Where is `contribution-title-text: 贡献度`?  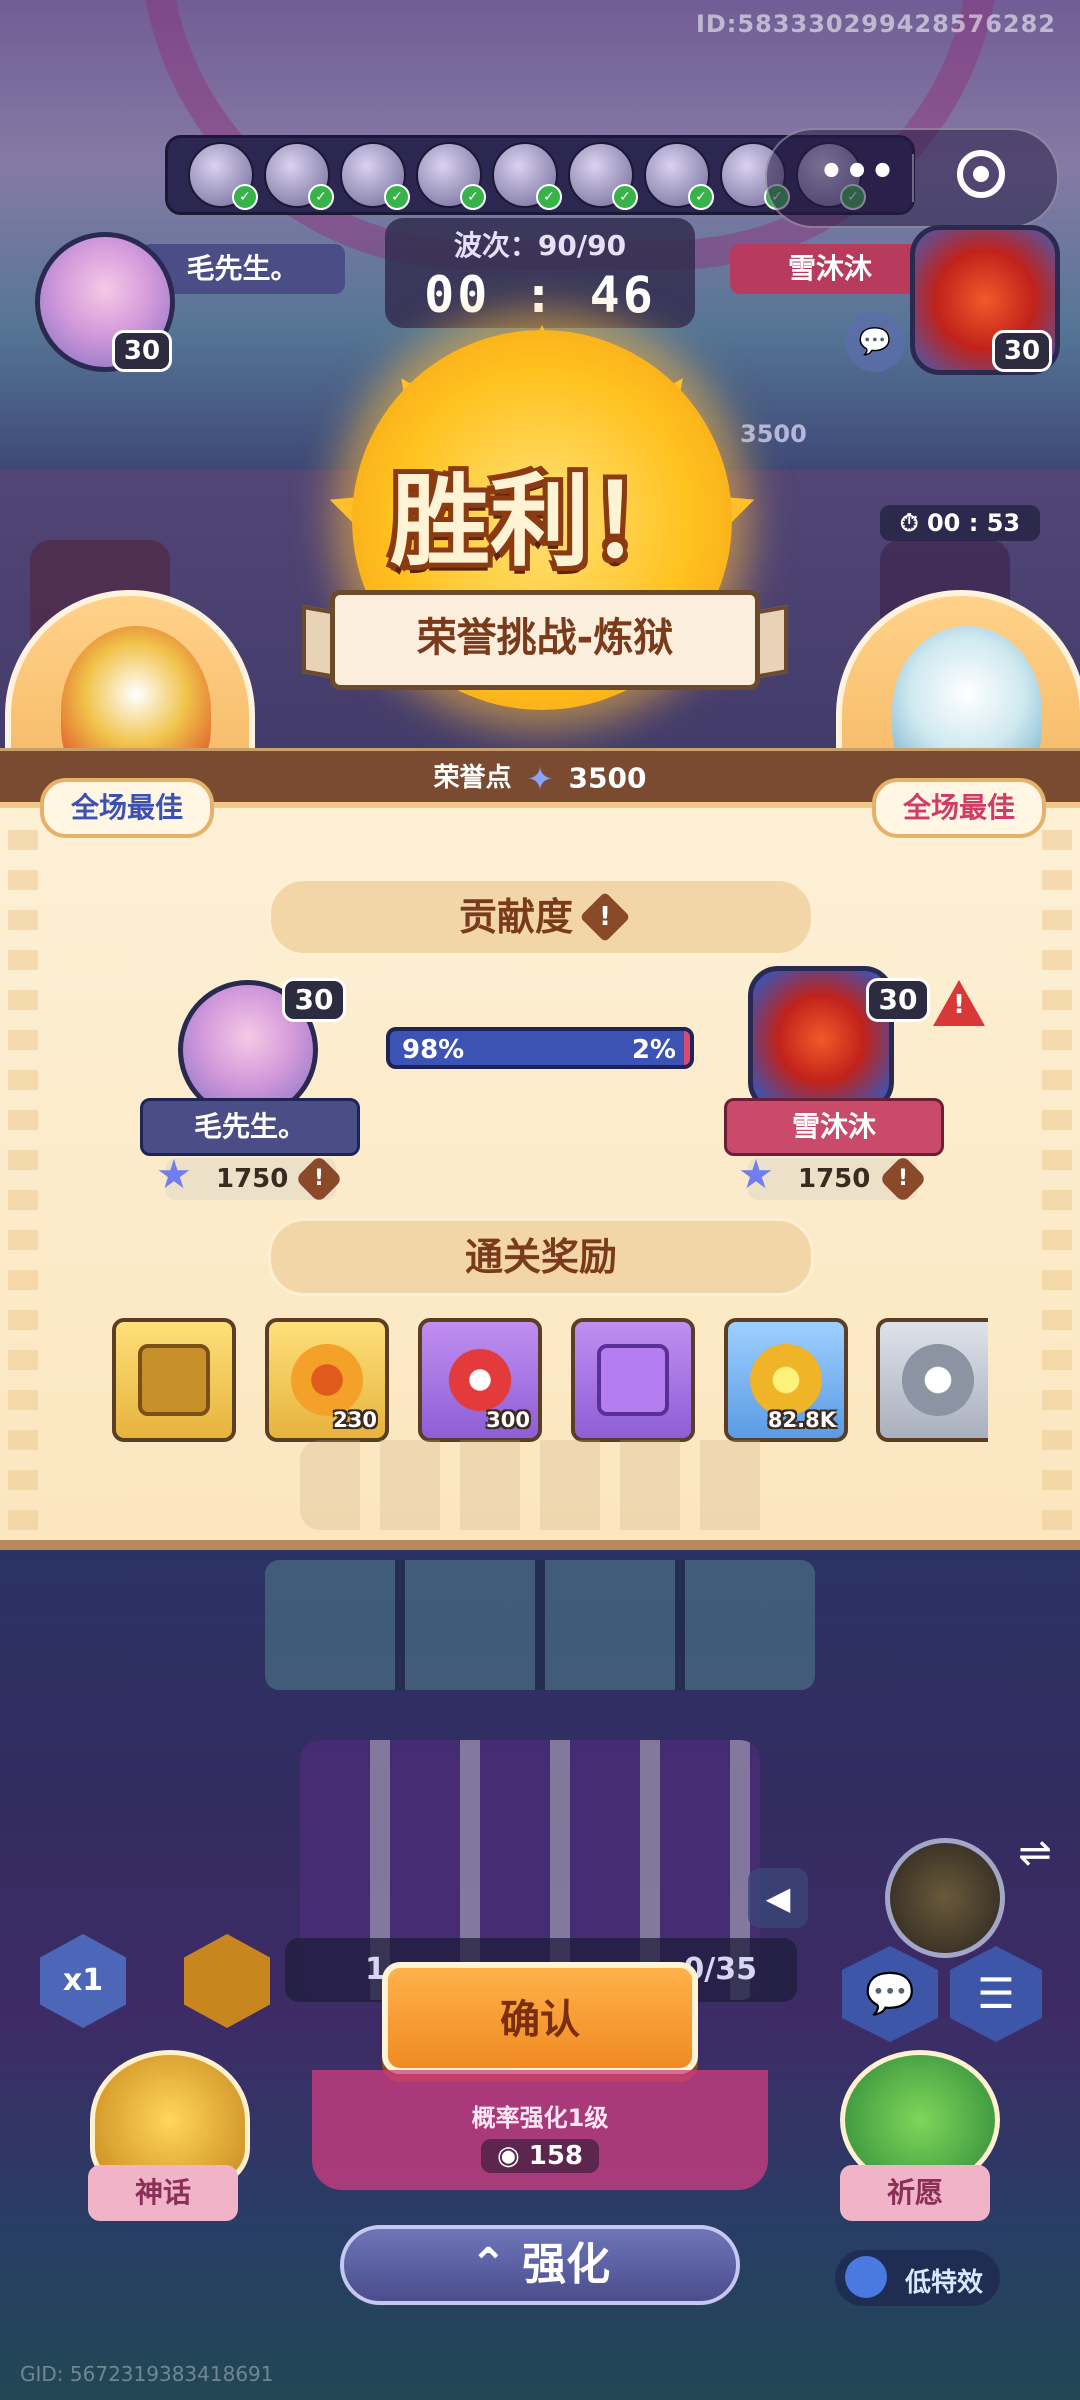 contribution-title-text: 贡献度 is located at coordinates (515, 917).